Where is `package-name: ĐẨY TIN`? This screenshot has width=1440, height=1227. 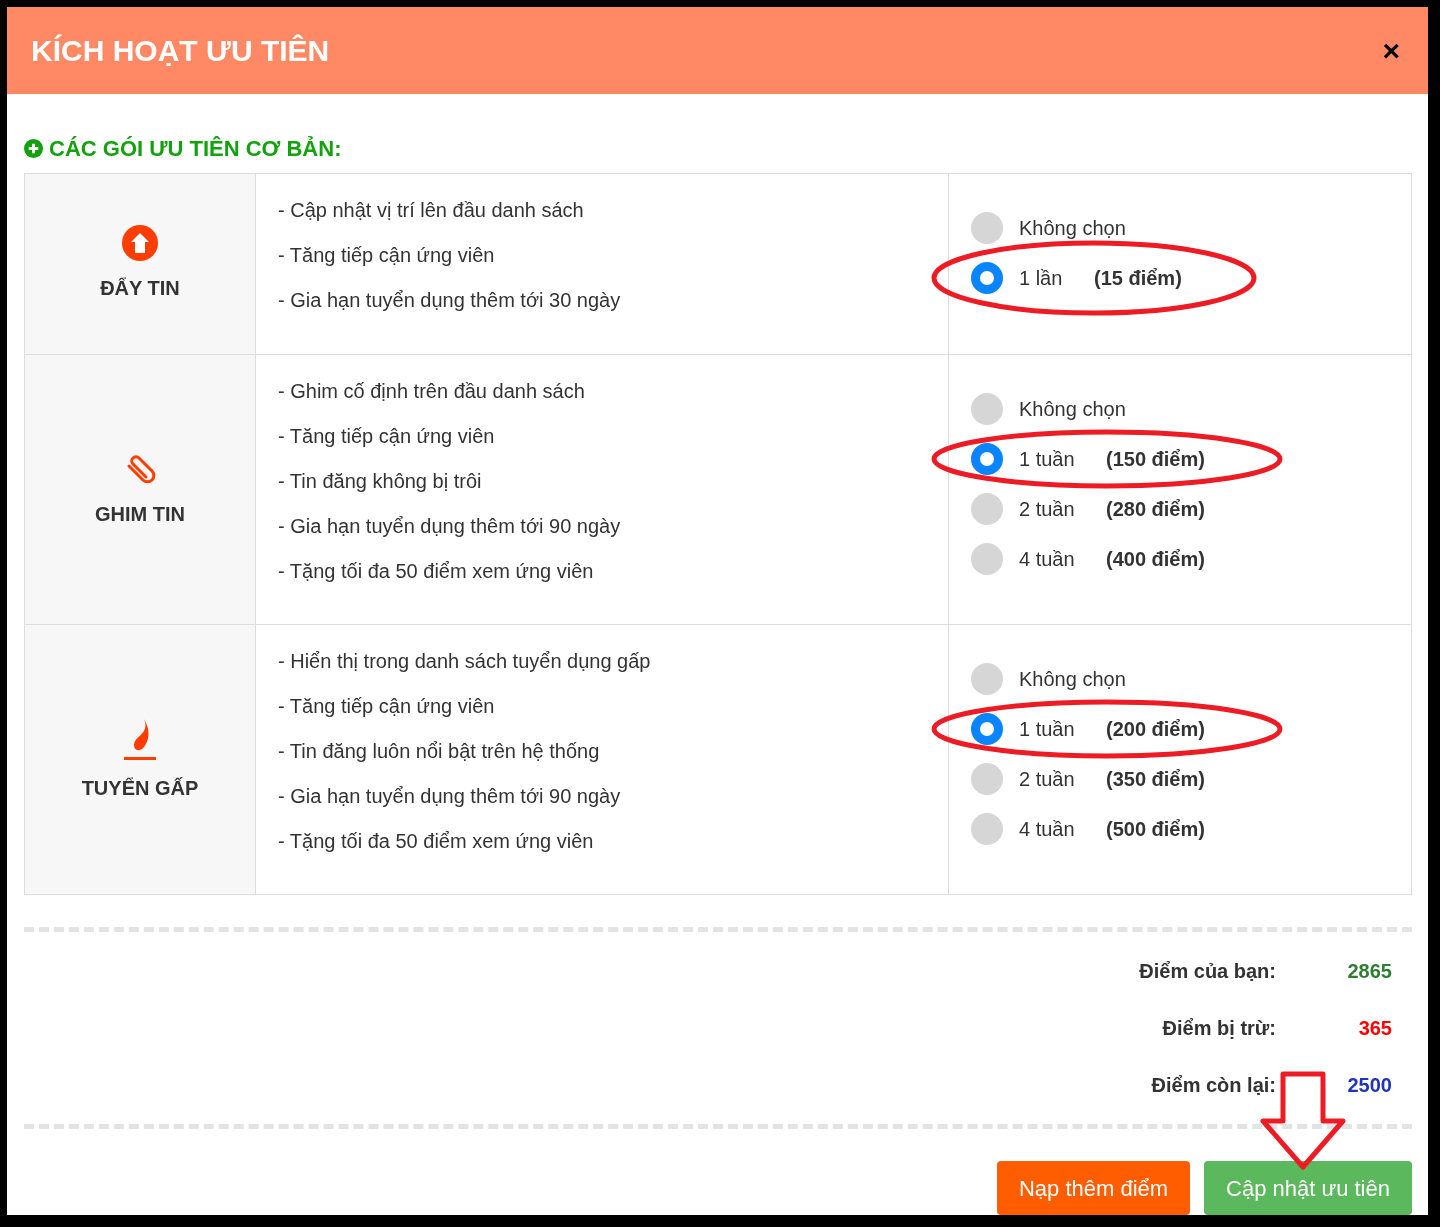
package-name: ĐẨY TIN is located at coordinates (140, 288).